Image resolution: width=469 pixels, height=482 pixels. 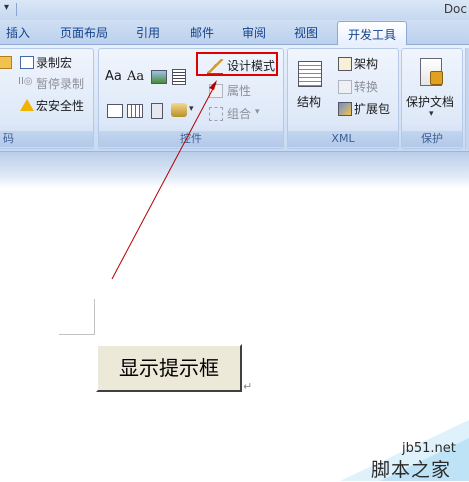 What do you see at coordinates (216, 91) in the screenshot?
I see `properties-icon` at bounding box center [216, 91].